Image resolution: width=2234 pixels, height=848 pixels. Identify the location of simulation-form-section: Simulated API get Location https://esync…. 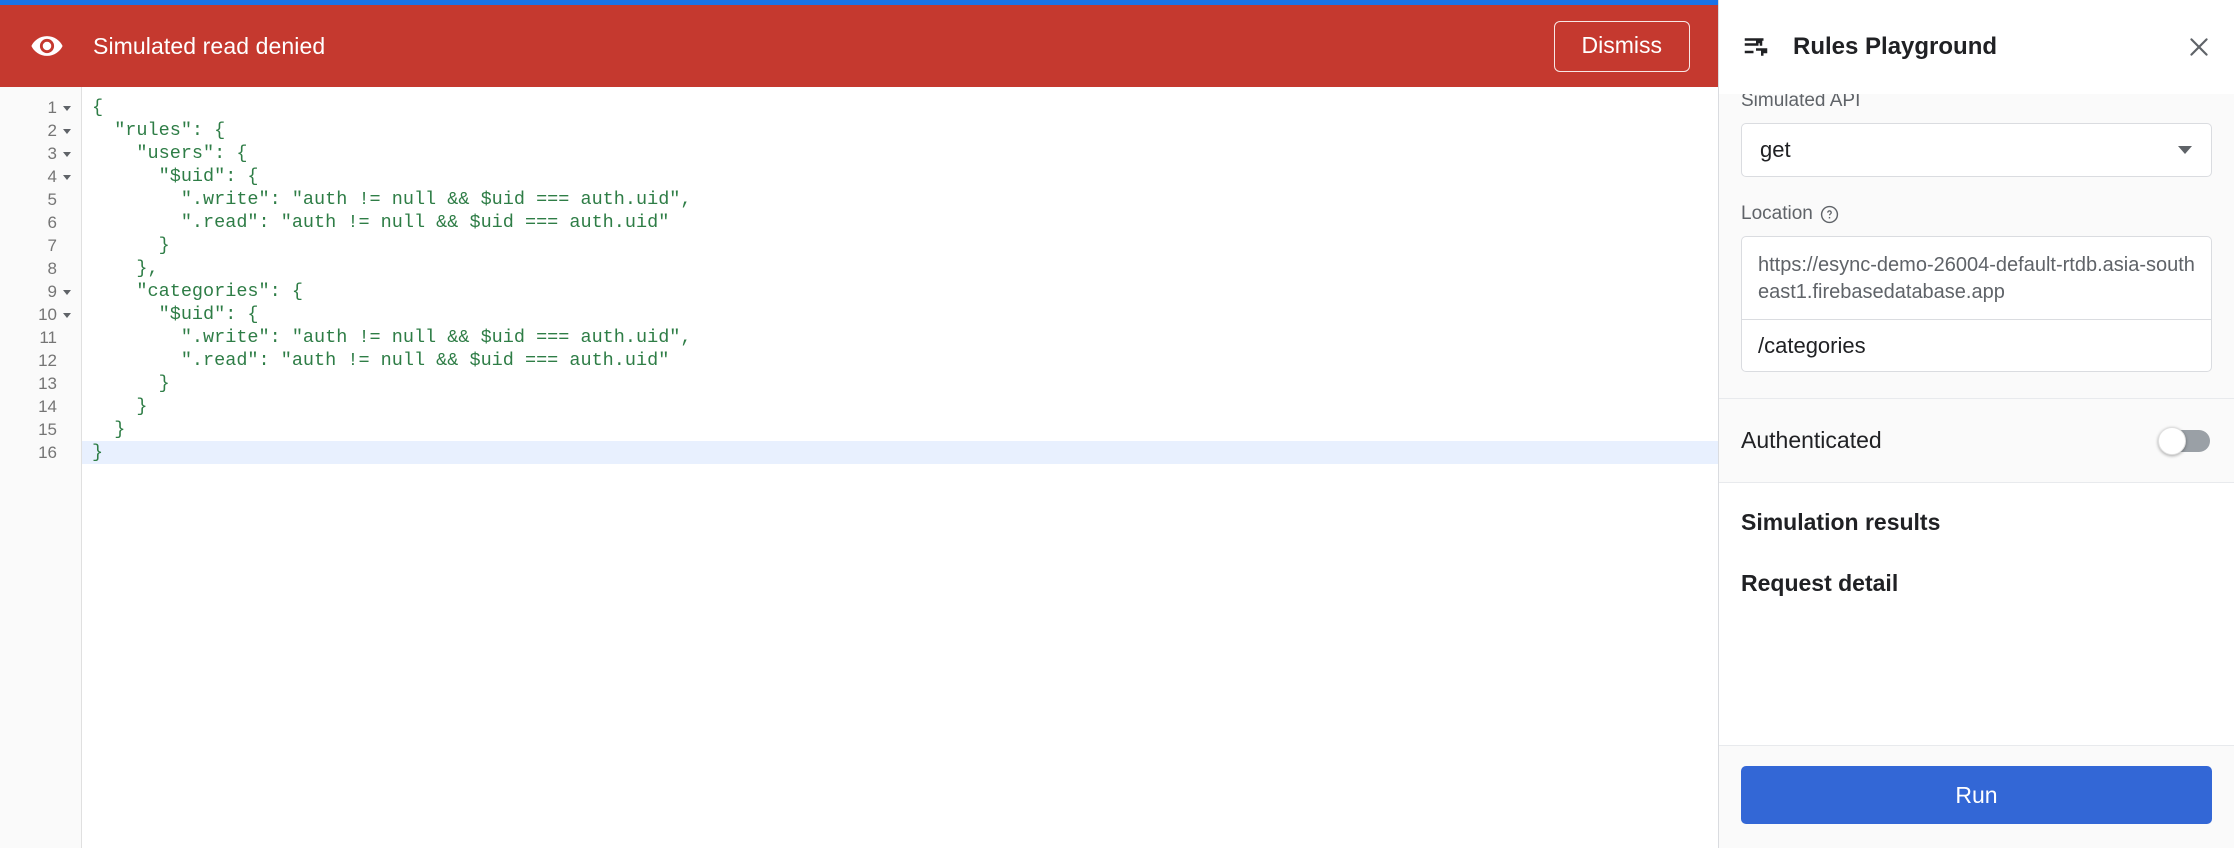
(1976, 246).